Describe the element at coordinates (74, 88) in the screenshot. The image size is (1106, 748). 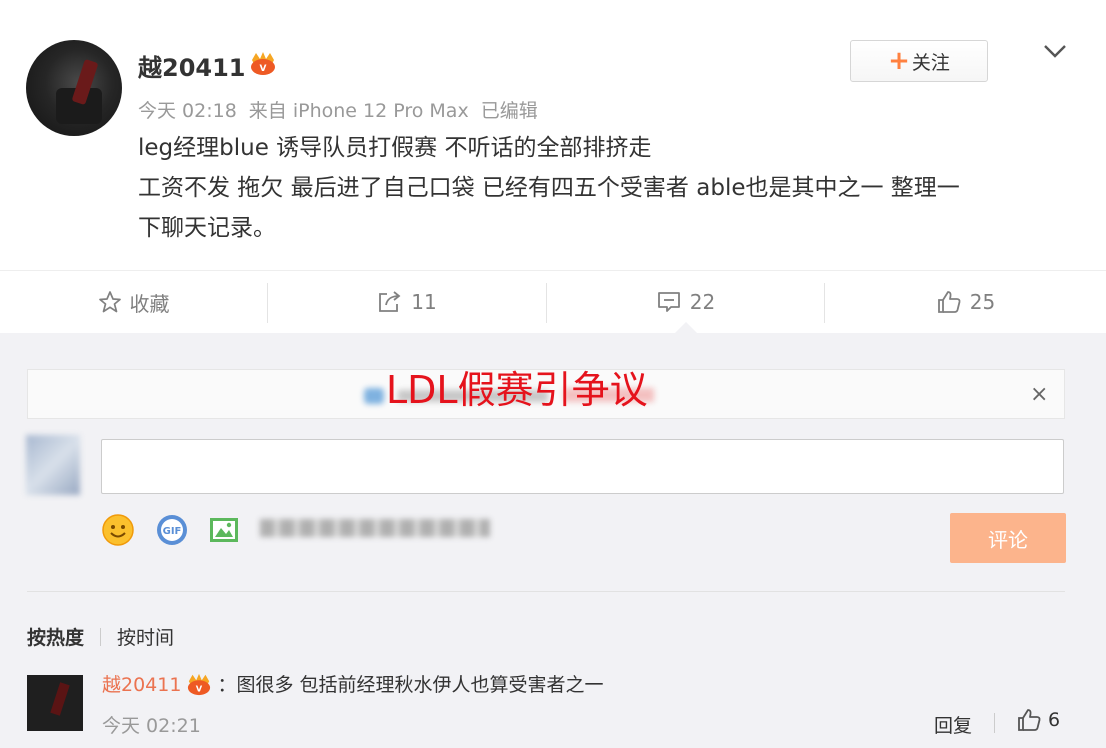
I see `author-avatar` at that location.